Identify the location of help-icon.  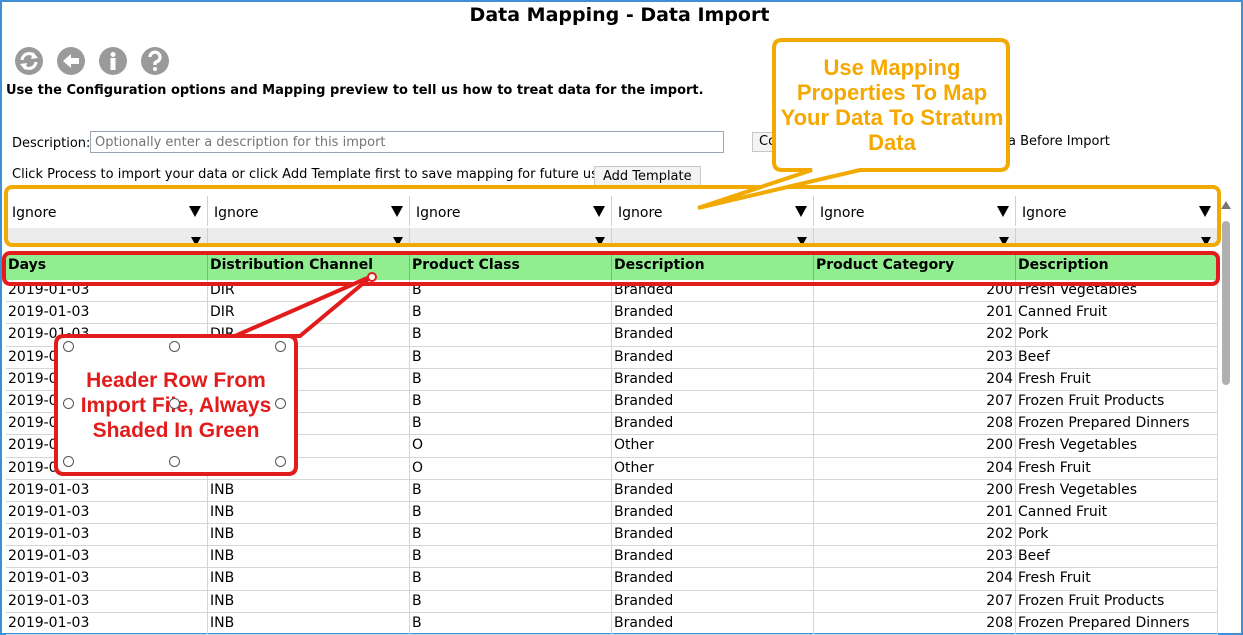
(155, 61).